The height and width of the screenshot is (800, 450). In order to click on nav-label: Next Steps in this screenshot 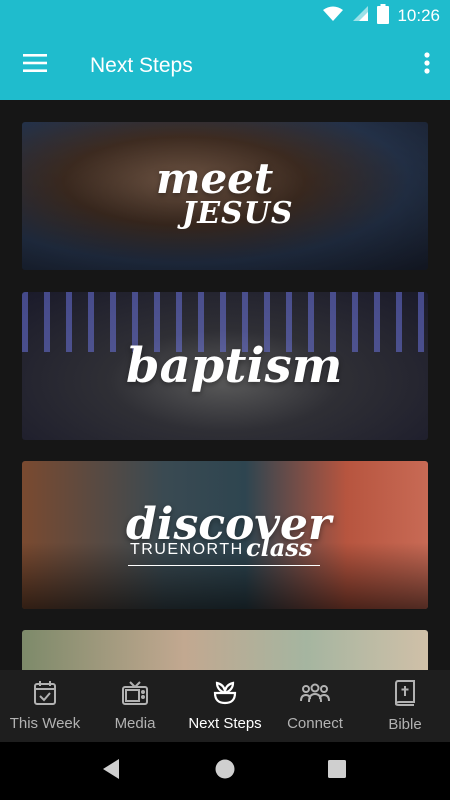, I will do `click(225, 723)`.